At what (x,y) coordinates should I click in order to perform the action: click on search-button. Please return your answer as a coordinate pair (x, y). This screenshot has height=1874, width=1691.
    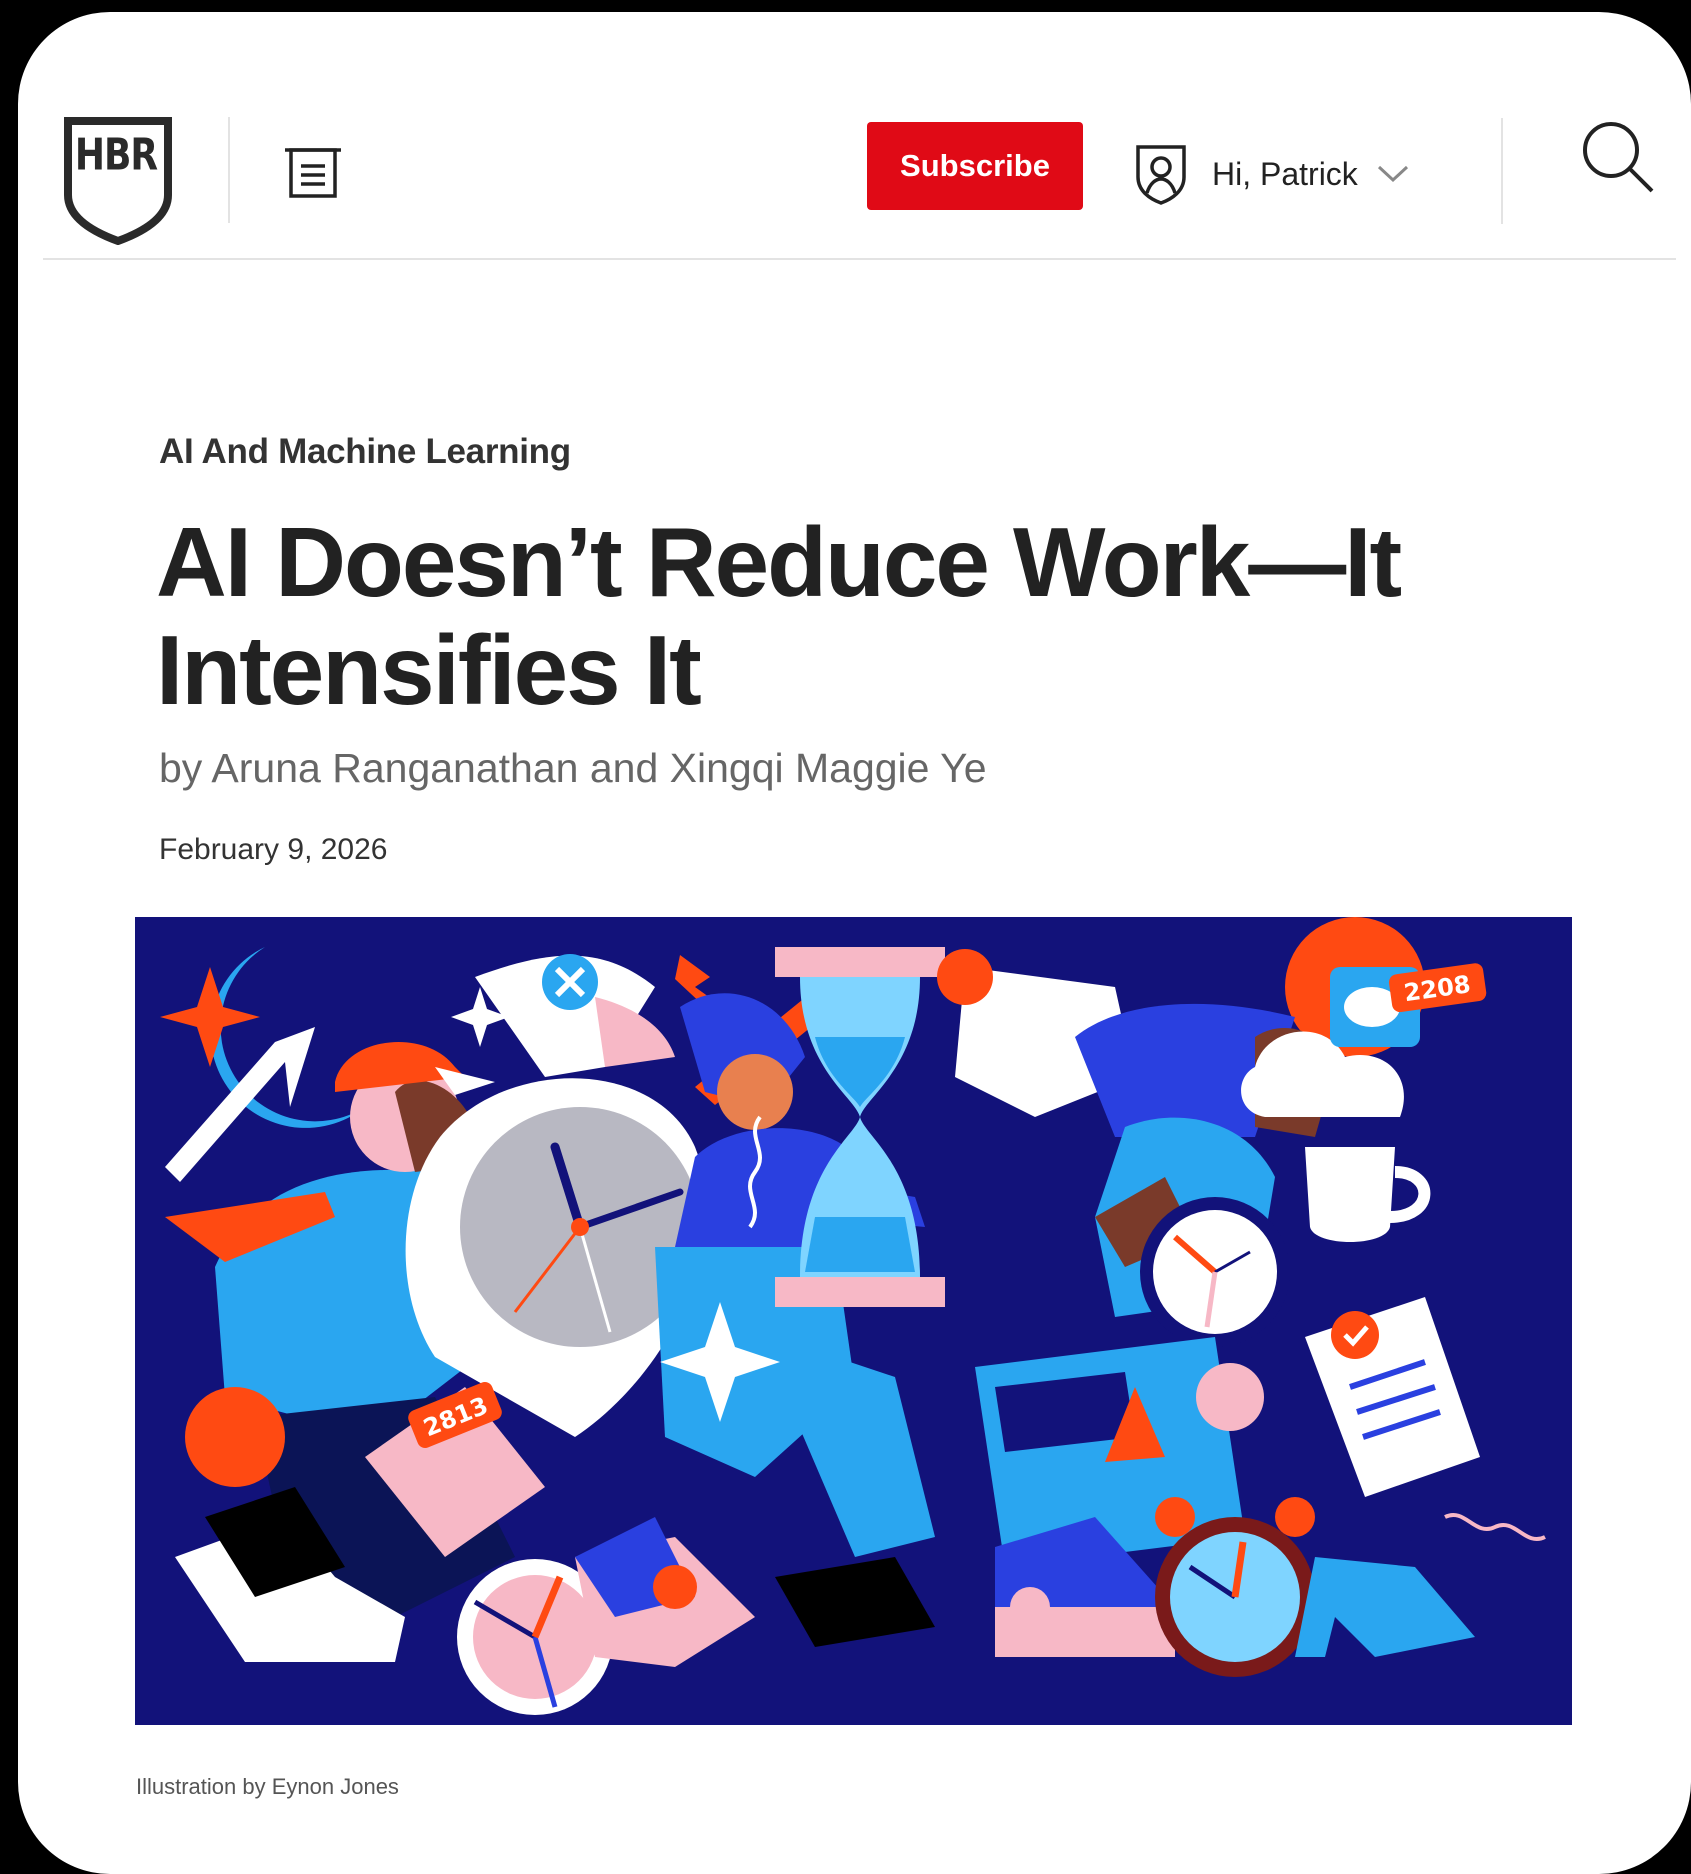
    Looking at the image, I should click on (1618, 157).